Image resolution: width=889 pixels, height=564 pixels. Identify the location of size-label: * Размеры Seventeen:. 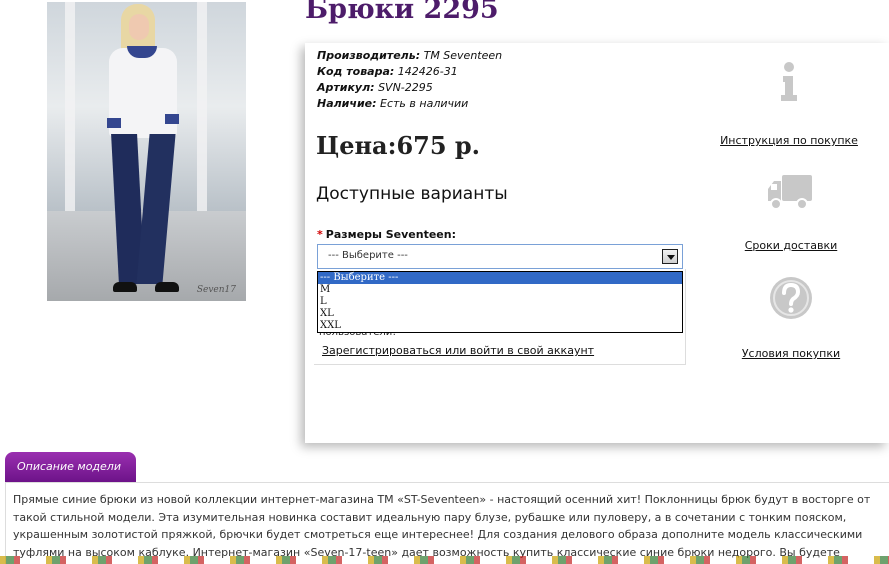
(386, 234).